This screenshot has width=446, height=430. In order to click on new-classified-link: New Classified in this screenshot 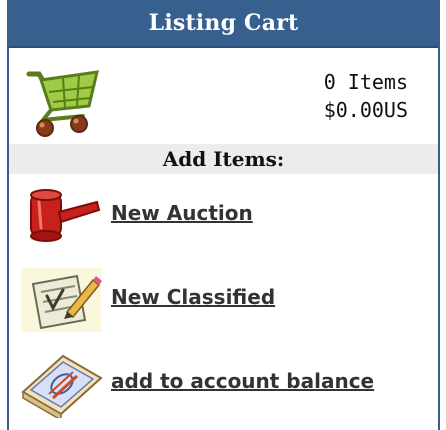, I will do `click(193, 297)`.